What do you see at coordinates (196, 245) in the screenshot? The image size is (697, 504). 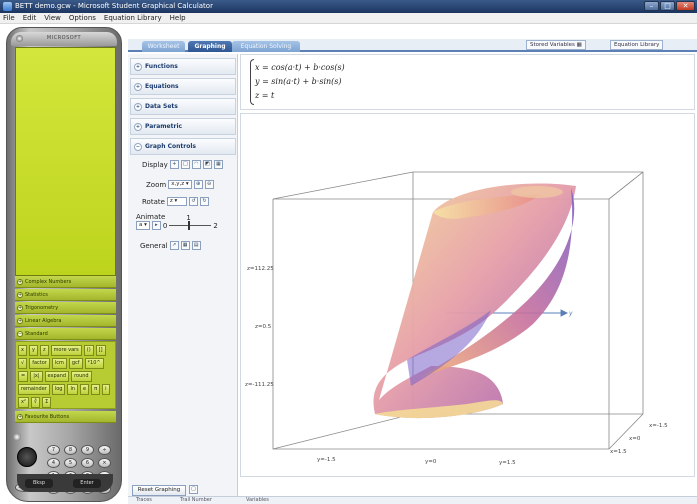 I see `settings-icon: ▤` at bounding box center [196, 245].